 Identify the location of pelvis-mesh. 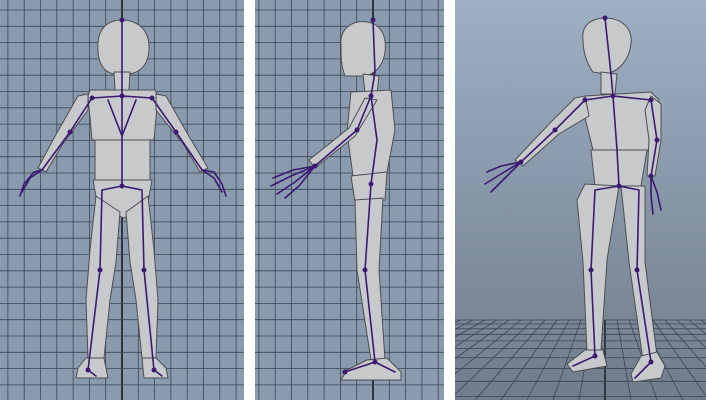
(369, 187).